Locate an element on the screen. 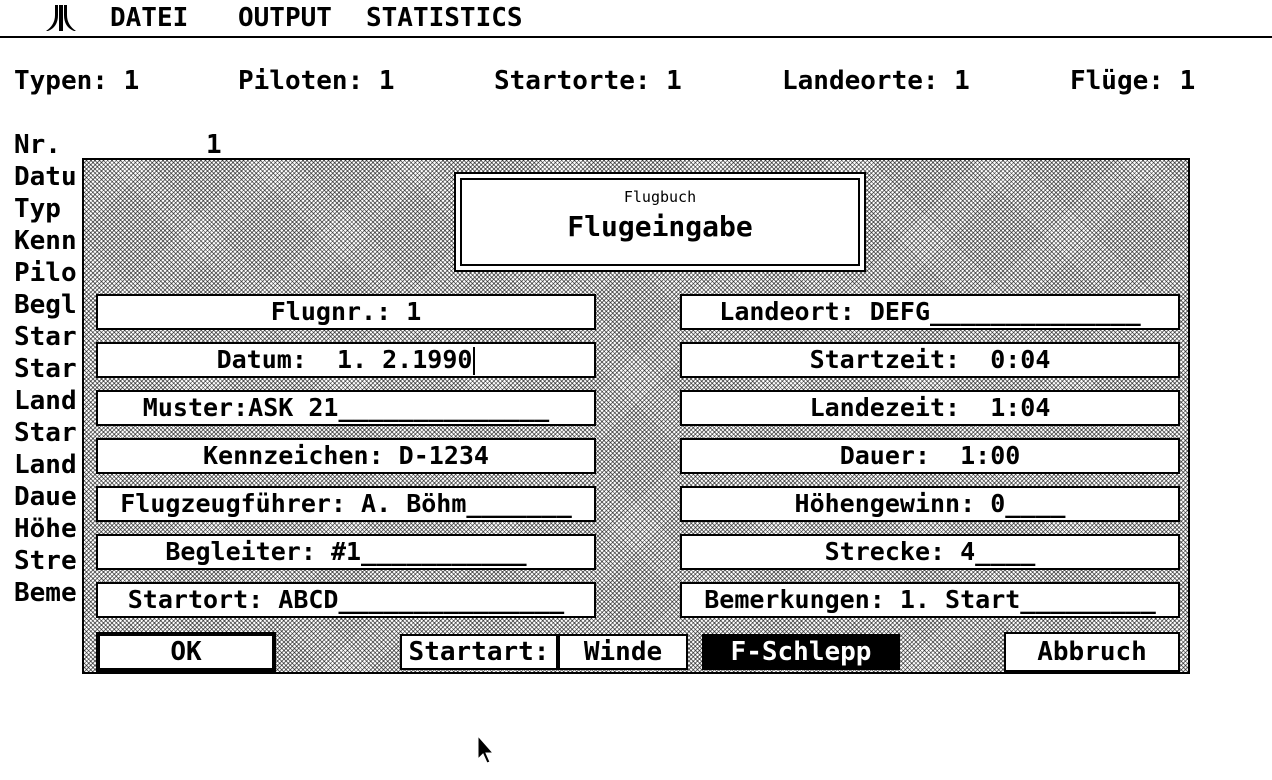 This screenshot has height=780, width=1272. count-startorte: Startorte: 1 is located at coordinates (588, 81).